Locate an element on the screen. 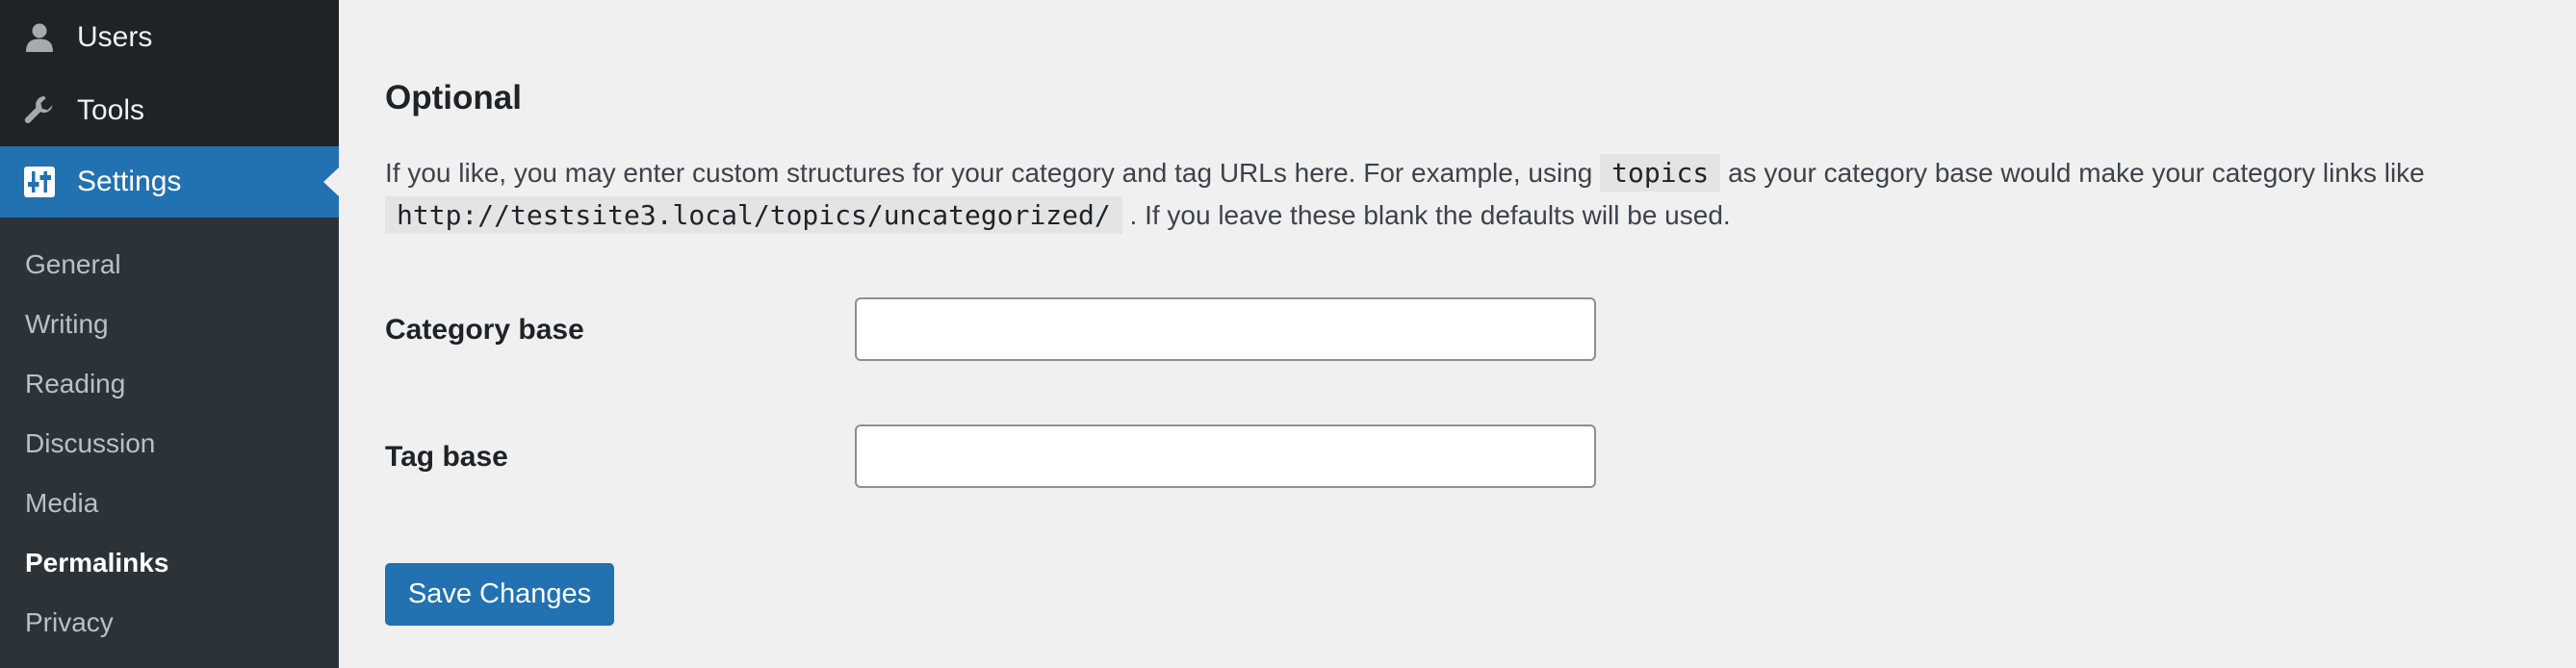  tag-base-input is located at coordinates (1225, 456).